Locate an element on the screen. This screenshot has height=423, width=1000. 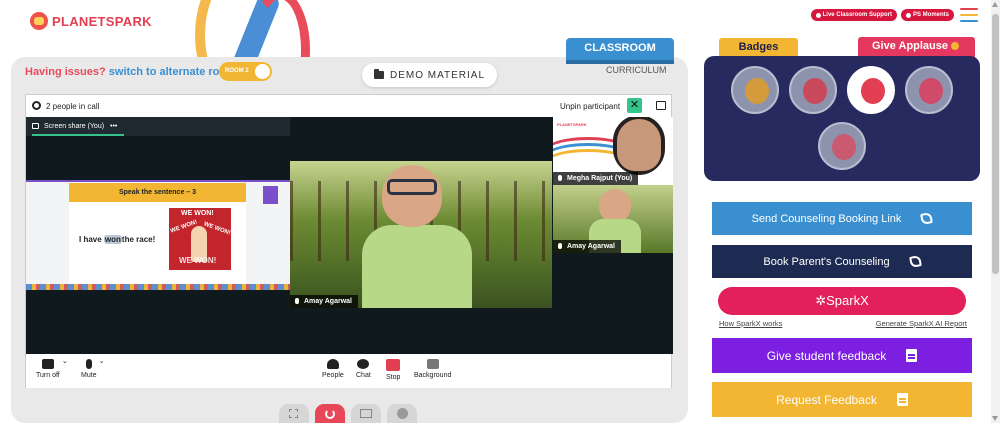
main-video-tile: Amay Agarwal is located at coordinates (421, 234).